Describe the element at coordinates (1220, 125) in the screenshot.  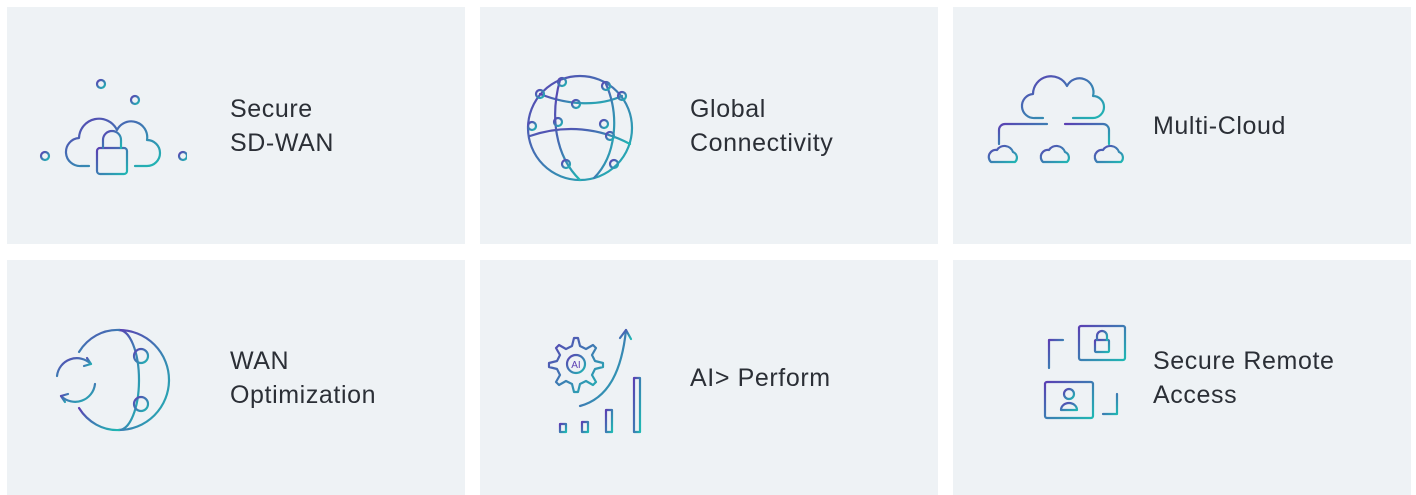
I see `tile-label: Multi-Cloud` at that location.